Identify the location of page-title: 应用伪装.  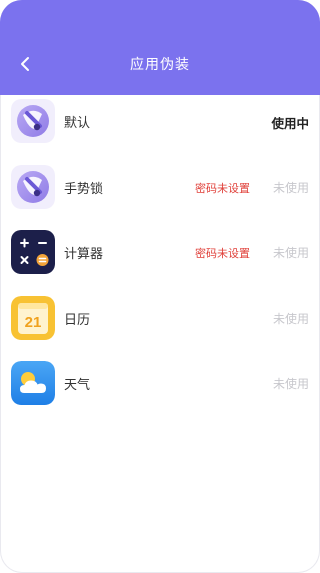
(160, 65).